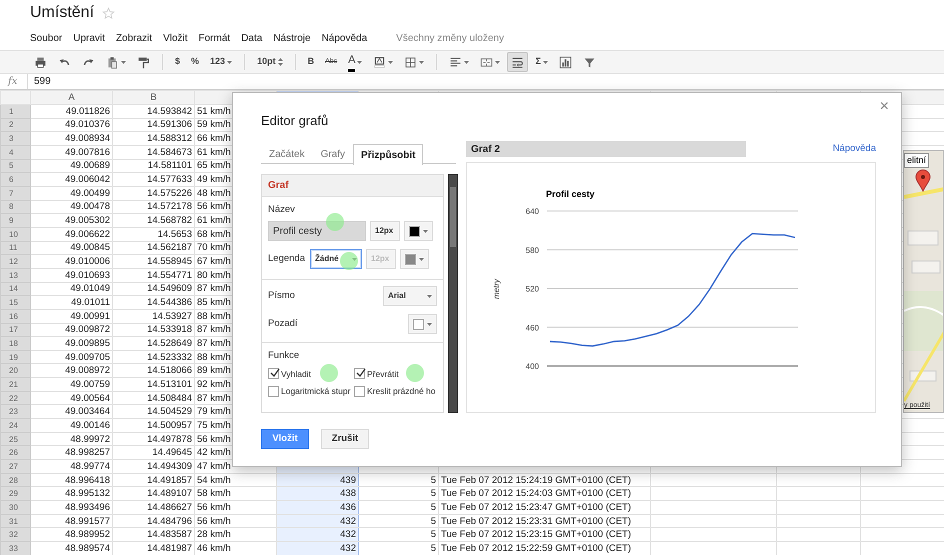 The height and width of the screenshot is (555, 944). I want to click on title-input: Profil cesty, so click(317, 231).